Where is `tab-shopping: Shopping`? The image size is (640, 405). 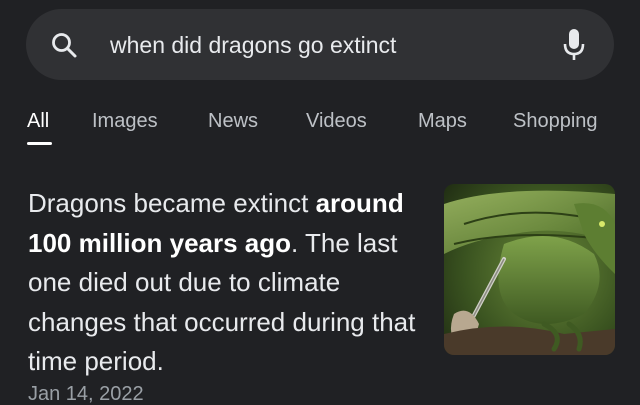
tab-shopping: Shopping is located at coordinates (555, 121).